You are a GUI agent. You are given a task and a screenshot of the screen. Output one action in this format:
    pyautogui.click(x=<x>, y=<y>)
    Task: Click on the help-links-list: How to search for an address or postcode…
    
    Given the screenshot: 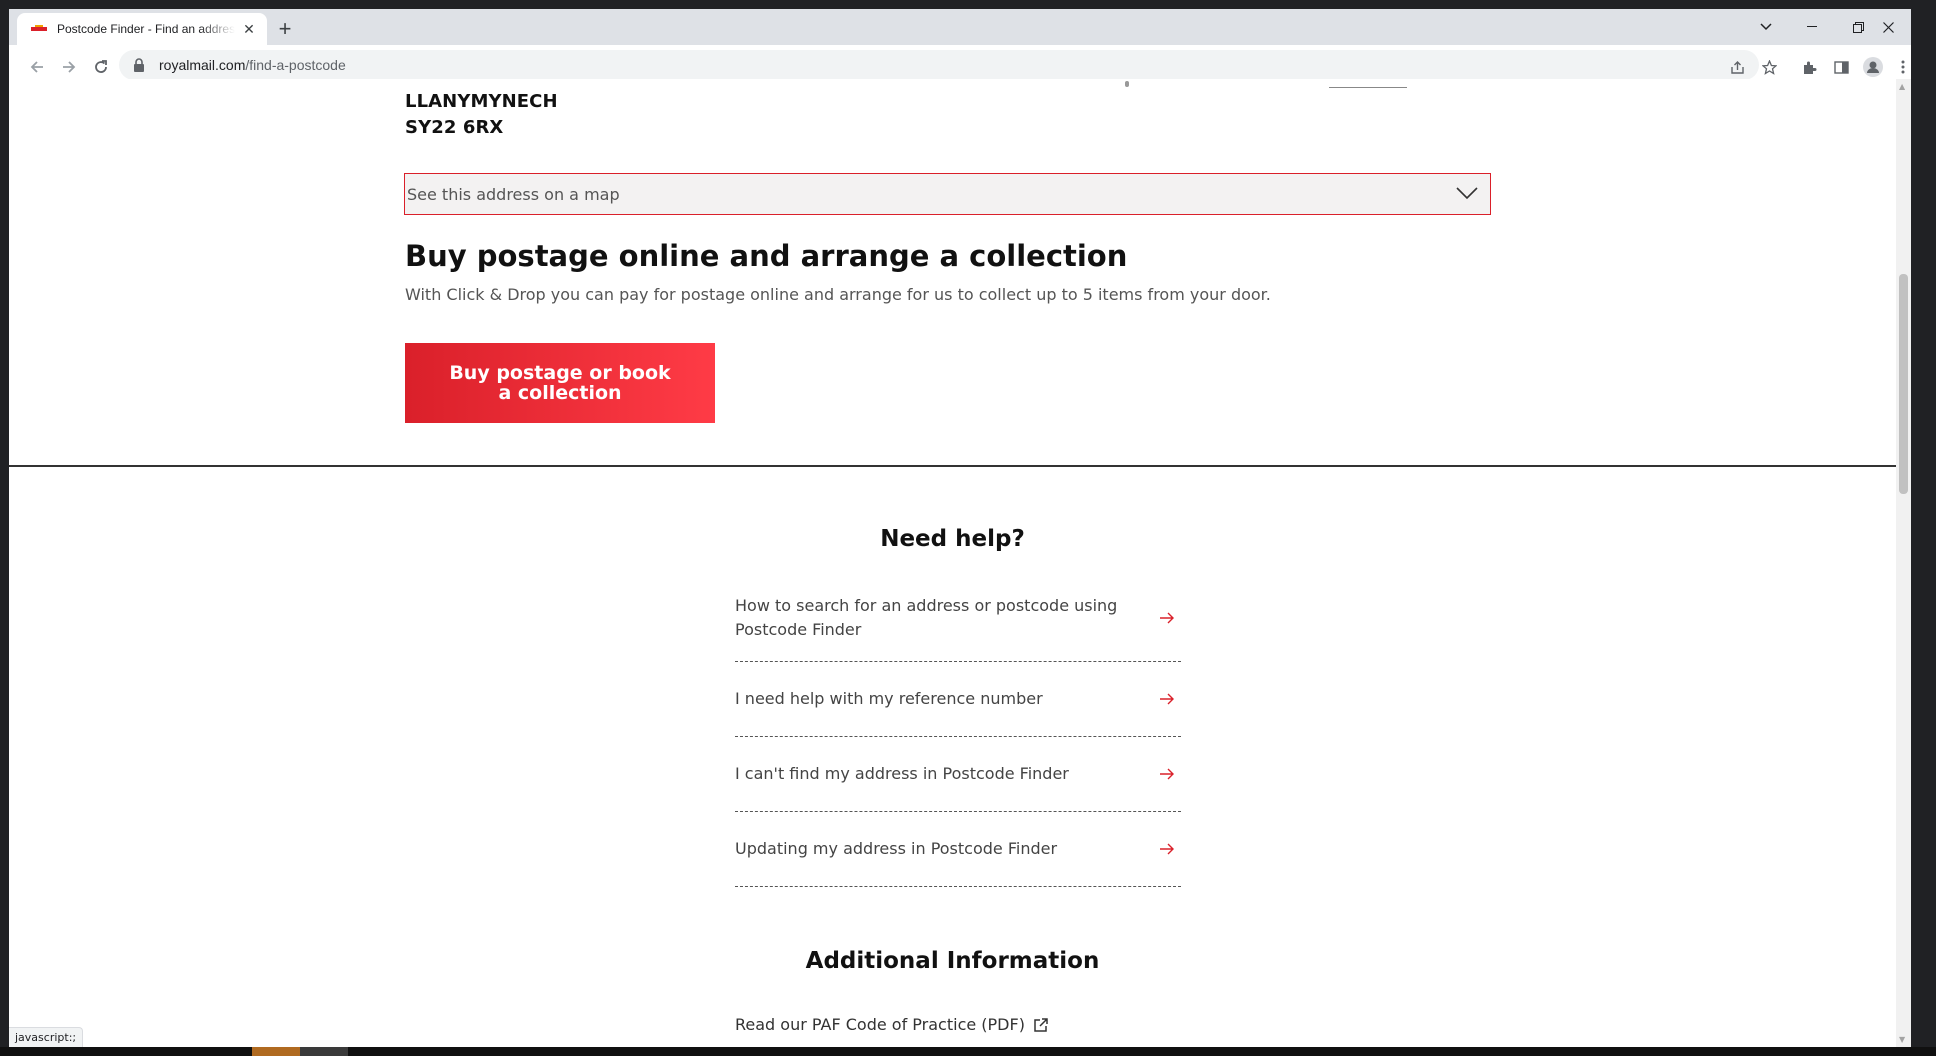 What is the action you would take?
    pyautogui.click(x=958, y=730)
    